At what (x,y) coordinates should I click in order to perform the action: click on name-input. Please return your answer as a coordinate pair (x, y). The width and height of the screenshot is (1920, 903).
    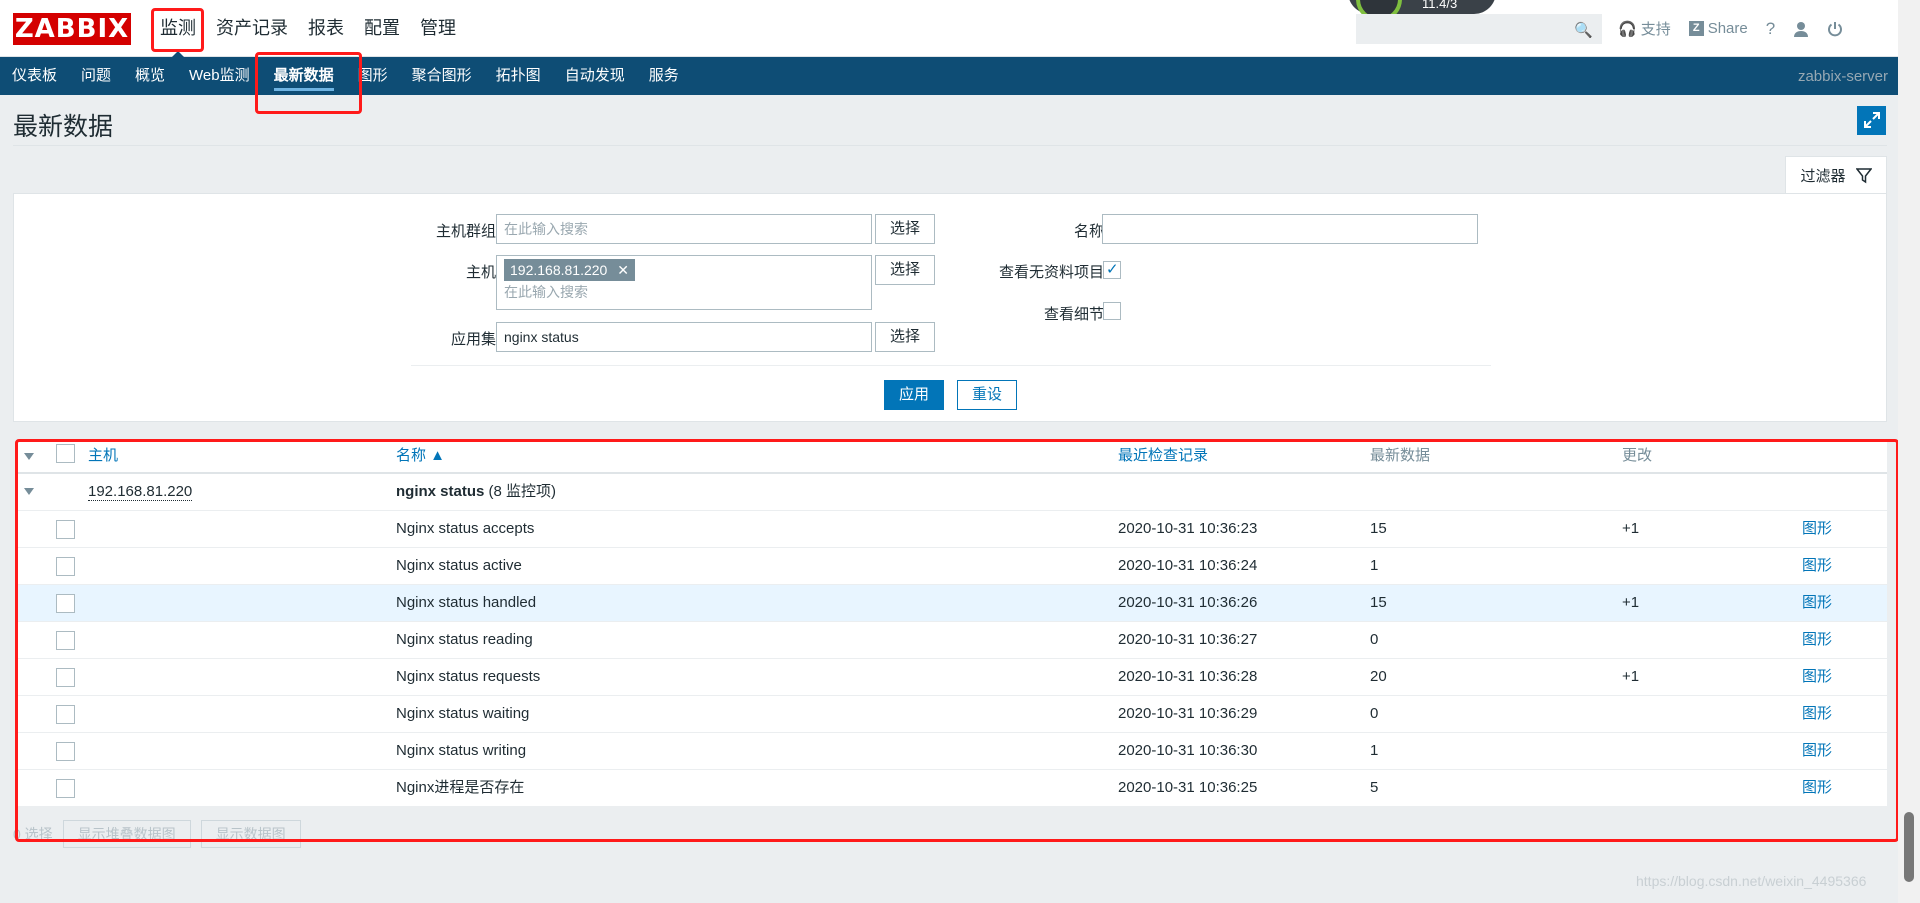
    Looking at the image, I should click on (1290, 229).